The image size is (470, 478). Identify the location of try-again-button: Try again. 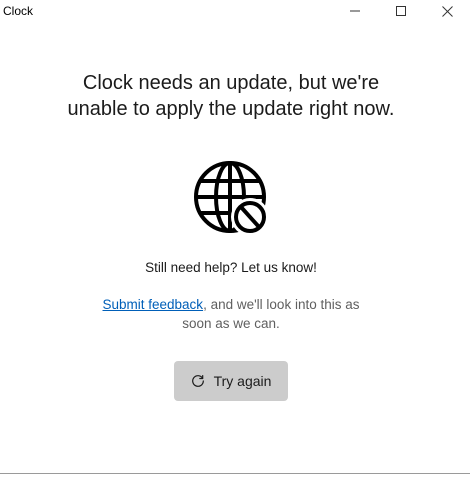
(231, 381).